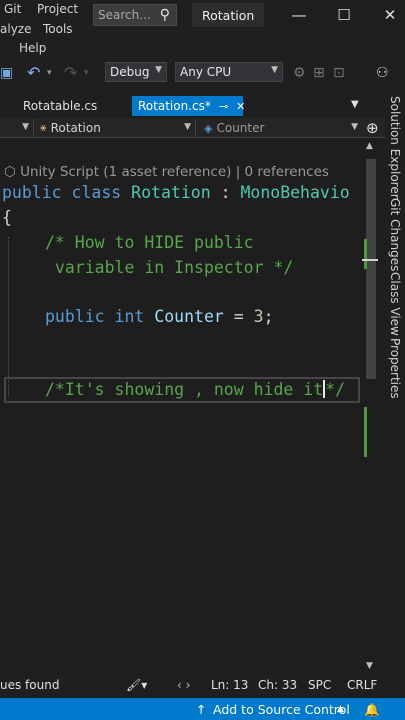 The width and height of the screenshot is (405, 720). I want to click on line-number: Ln: 13, so click(229, 685).